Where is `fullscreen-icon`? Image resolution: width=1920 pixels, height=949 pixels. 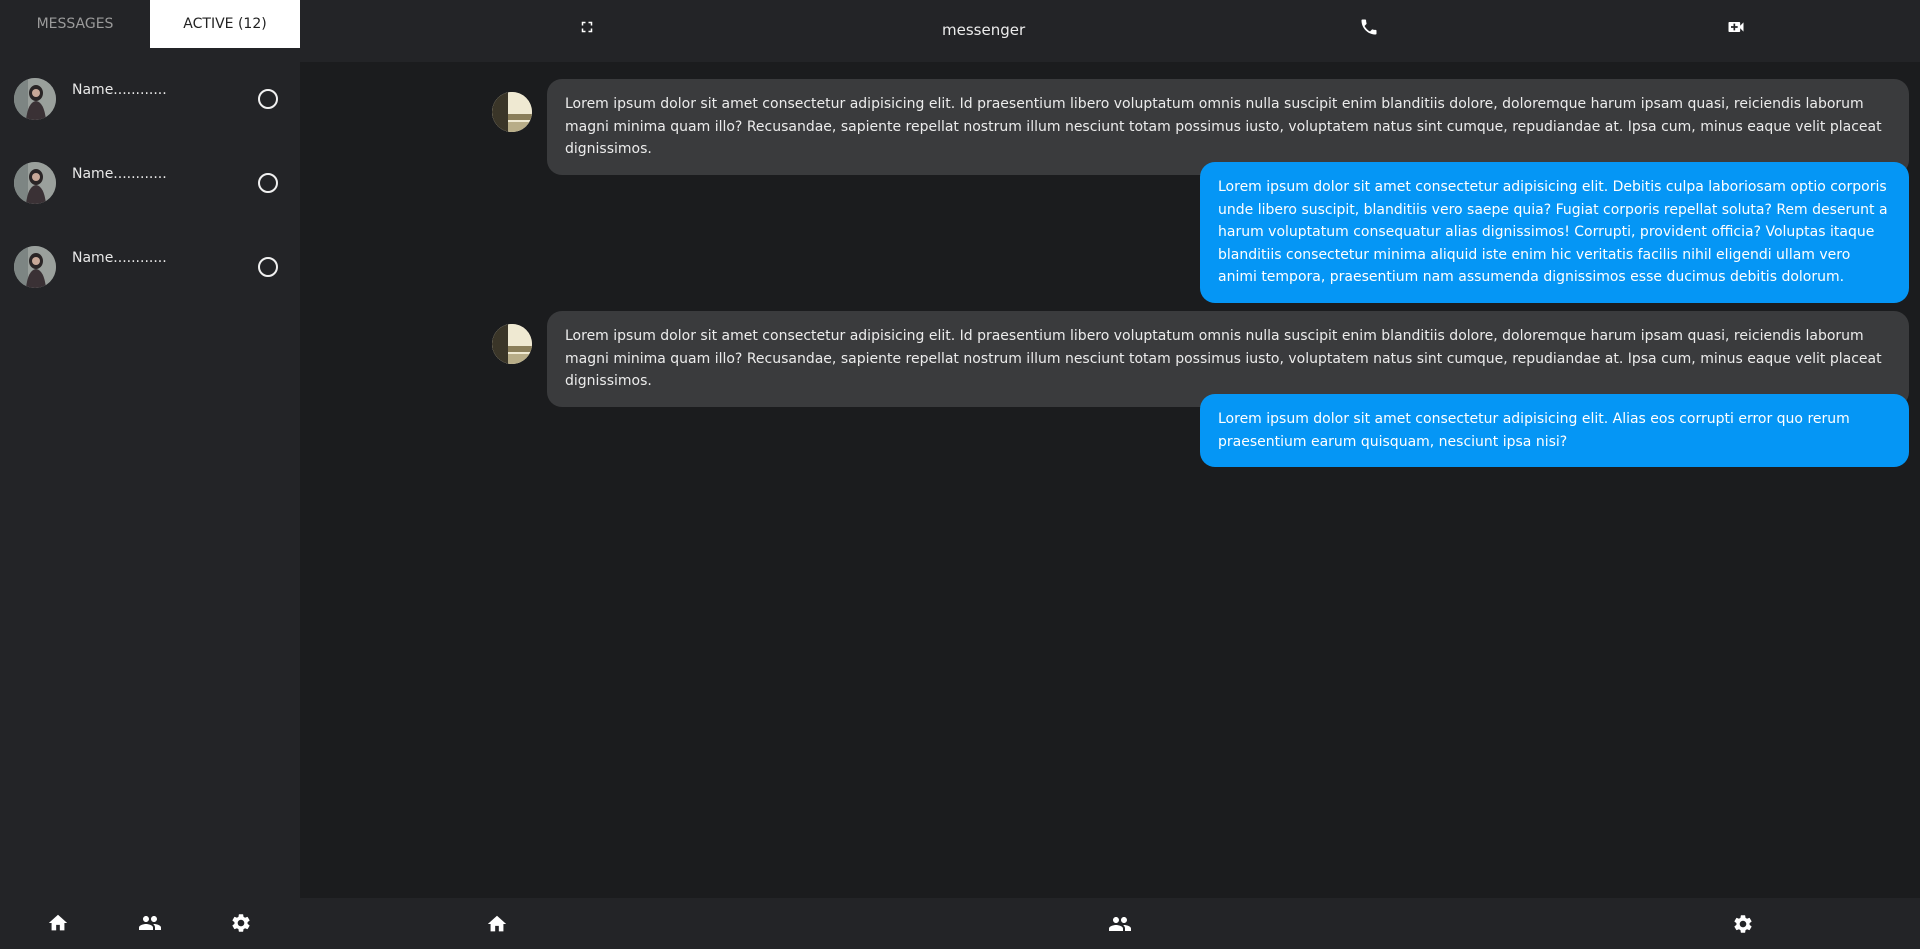
fullscreen-icon is located at coordinates (587, 27).